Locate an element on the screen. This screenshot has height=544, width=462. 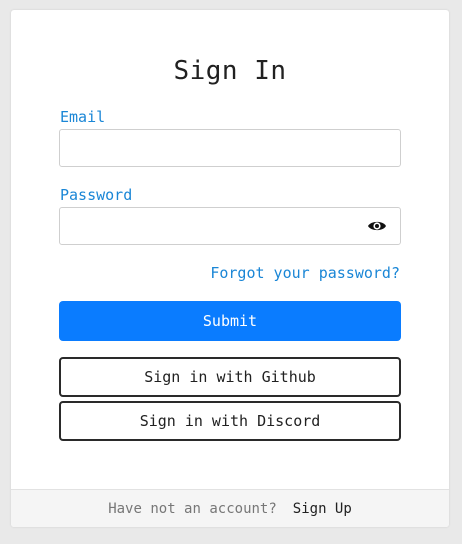
password-field is located at coordinates (230, 226).